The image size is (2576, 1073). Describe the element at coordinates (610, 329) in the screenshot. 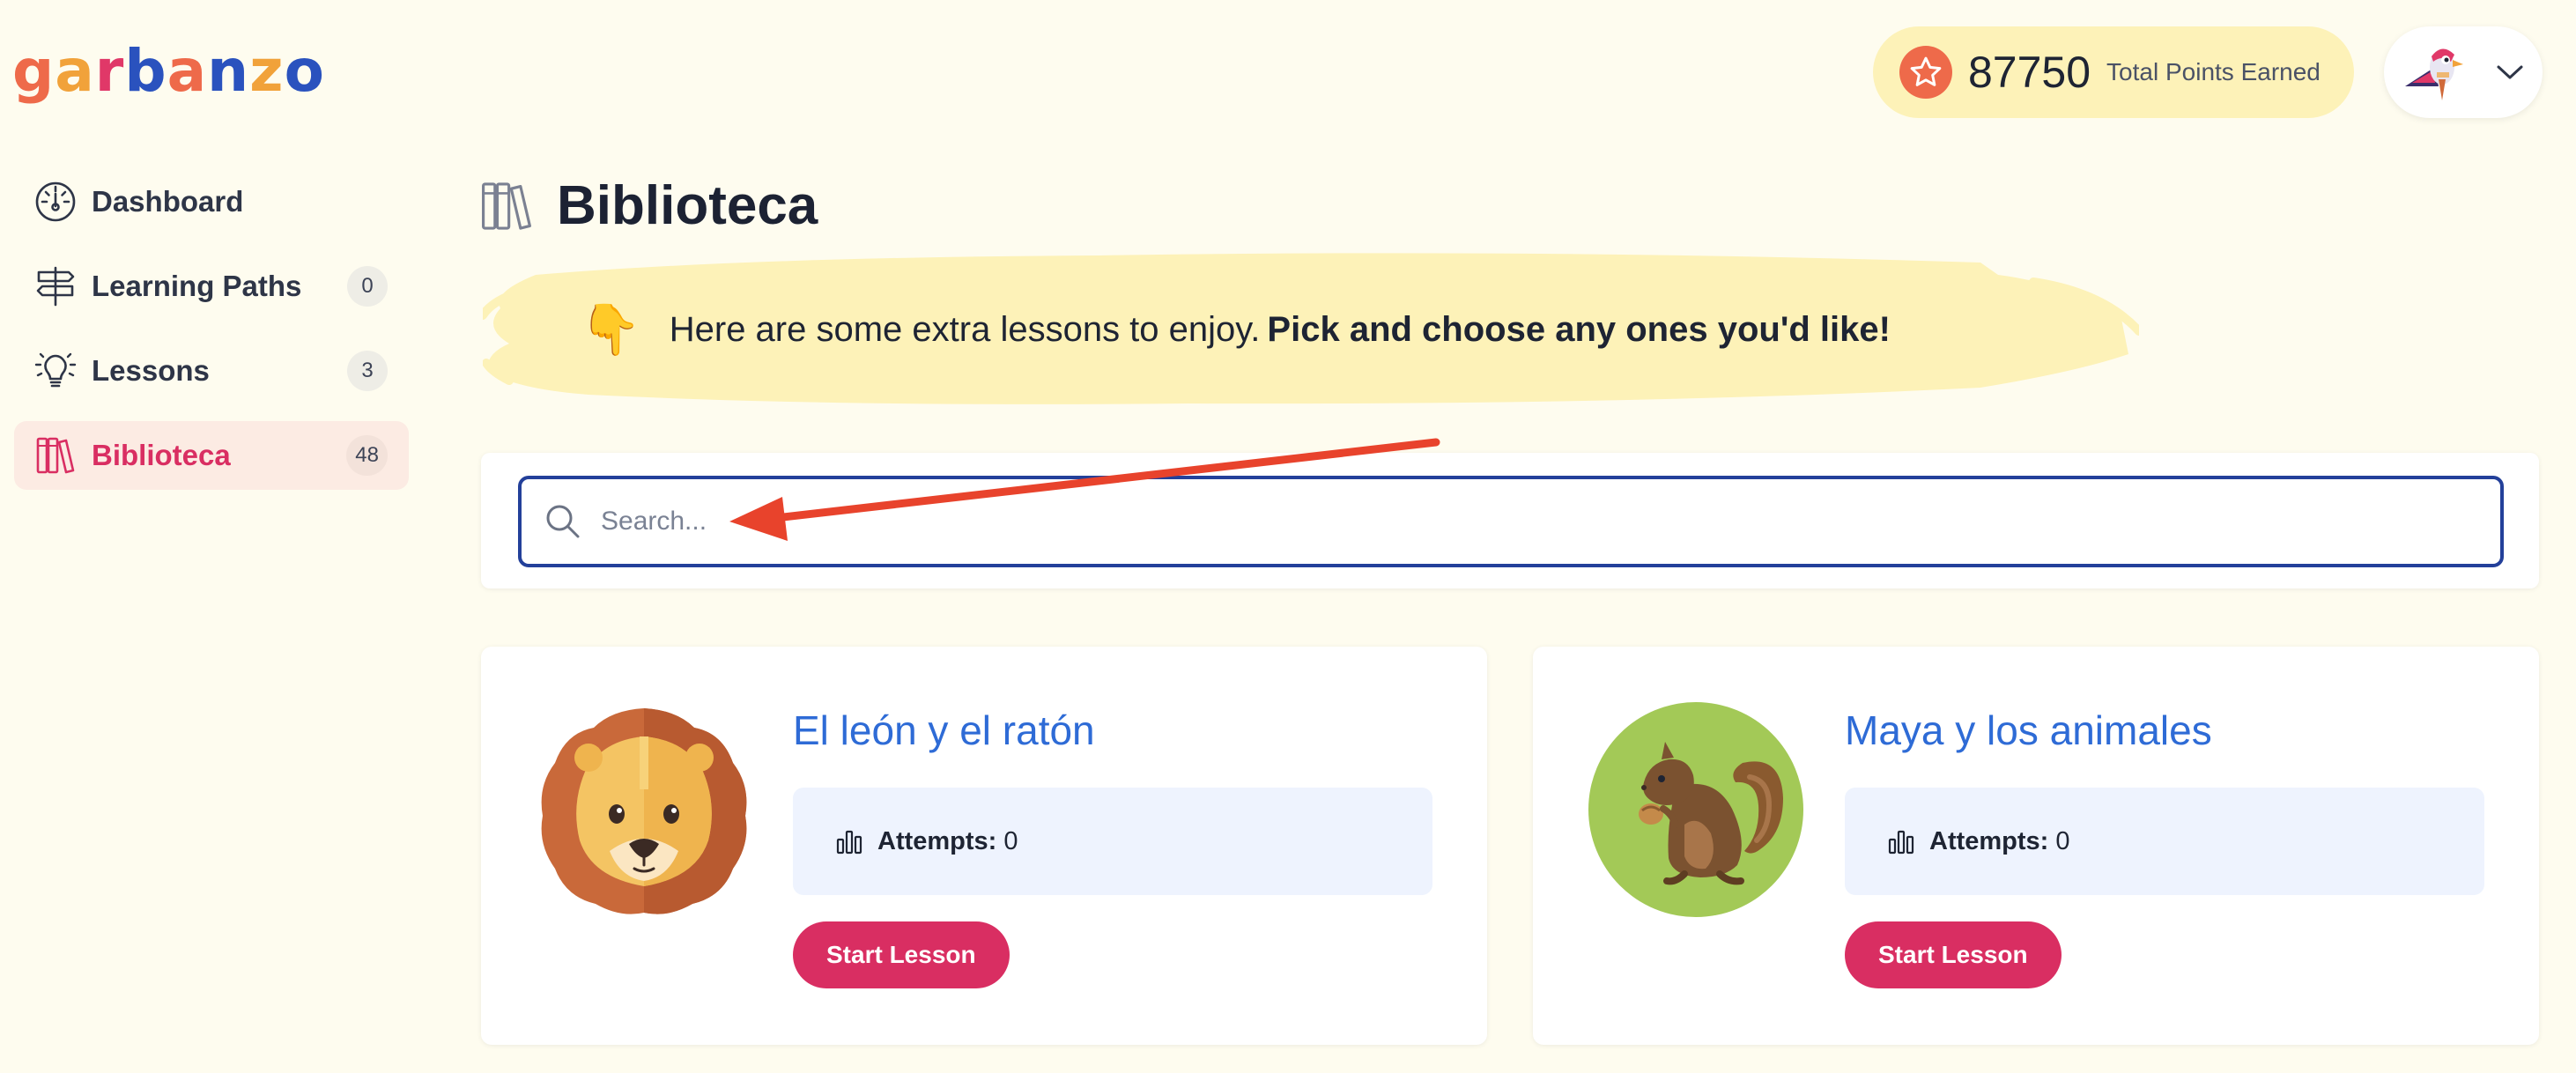

I see `pointing-hand-icon: 👇` at that location.